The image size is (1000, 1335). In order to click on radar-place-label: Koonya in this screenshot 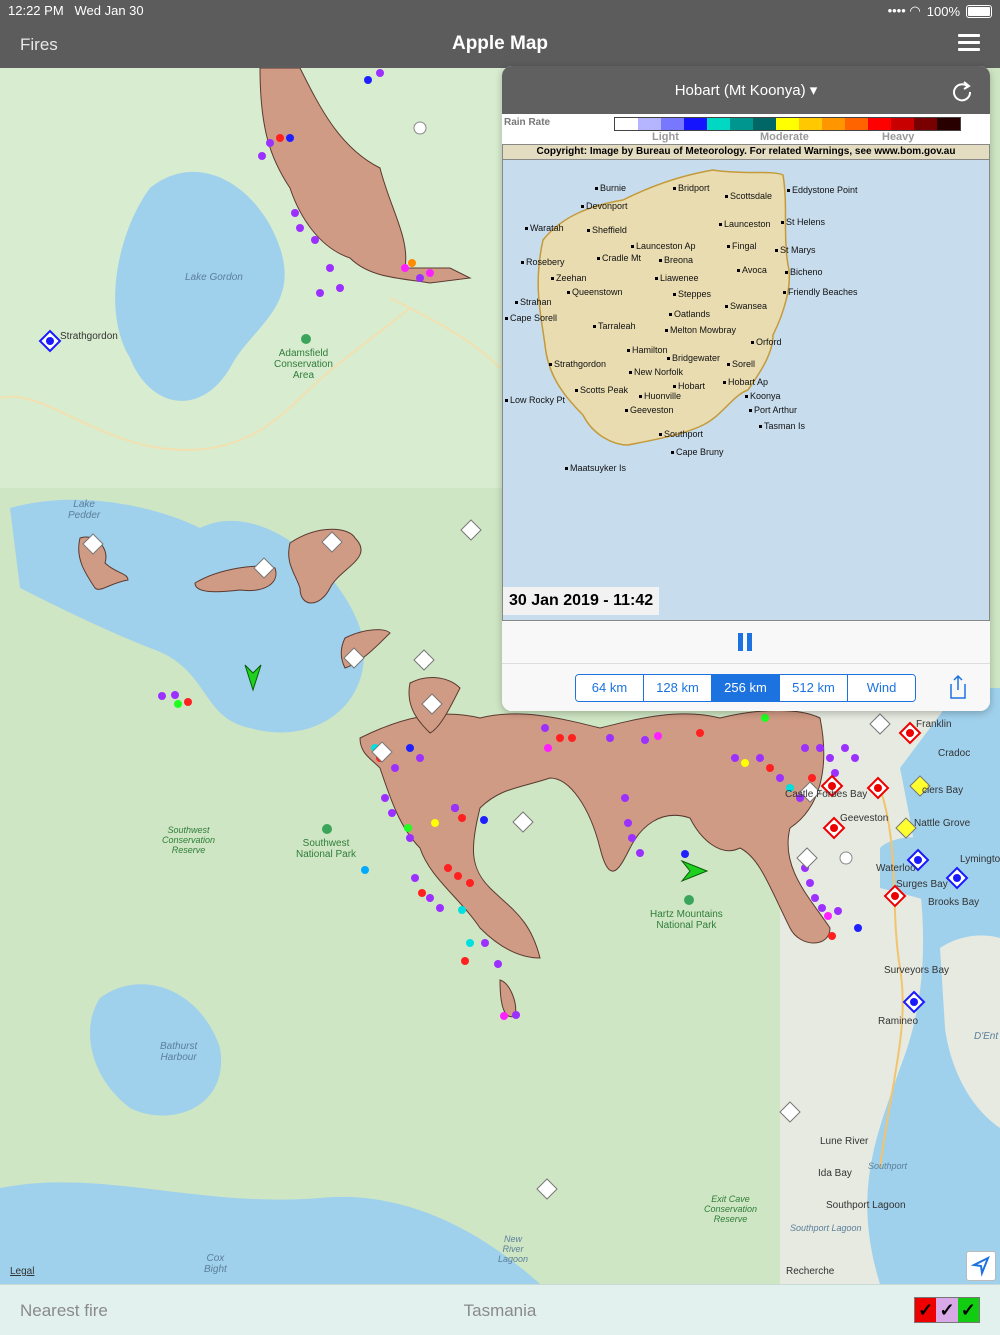, I will do `click(763, 396)`.